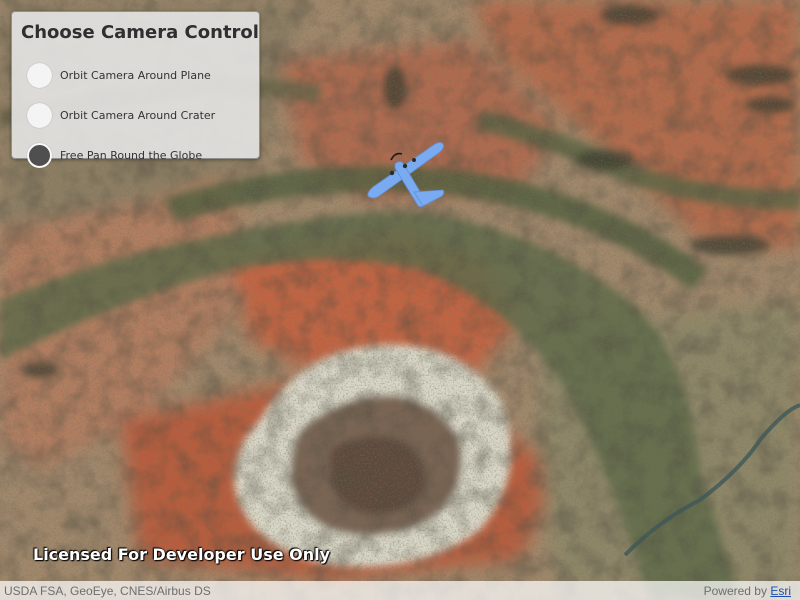 The image size is (800, 600). I want to click on panel-title: Choose Camera Control, so click(140, 32).